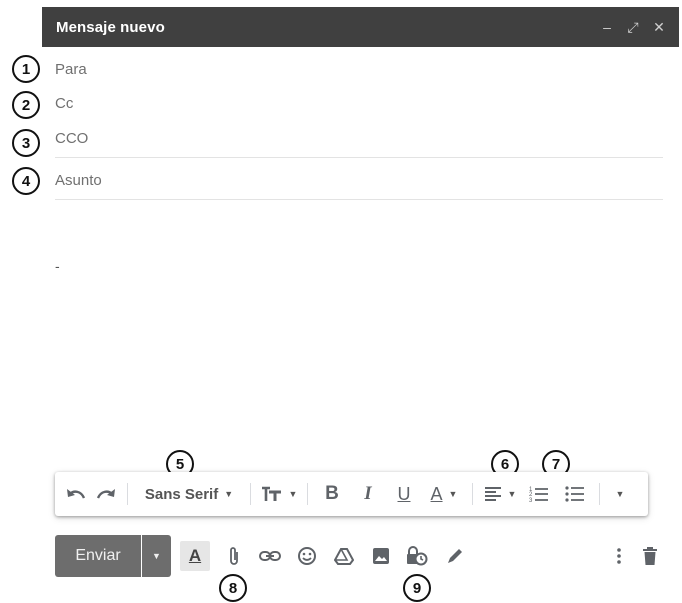 The height and width of the screenshot is (603, 682). I want to click on link-icon, so click(270, 556).